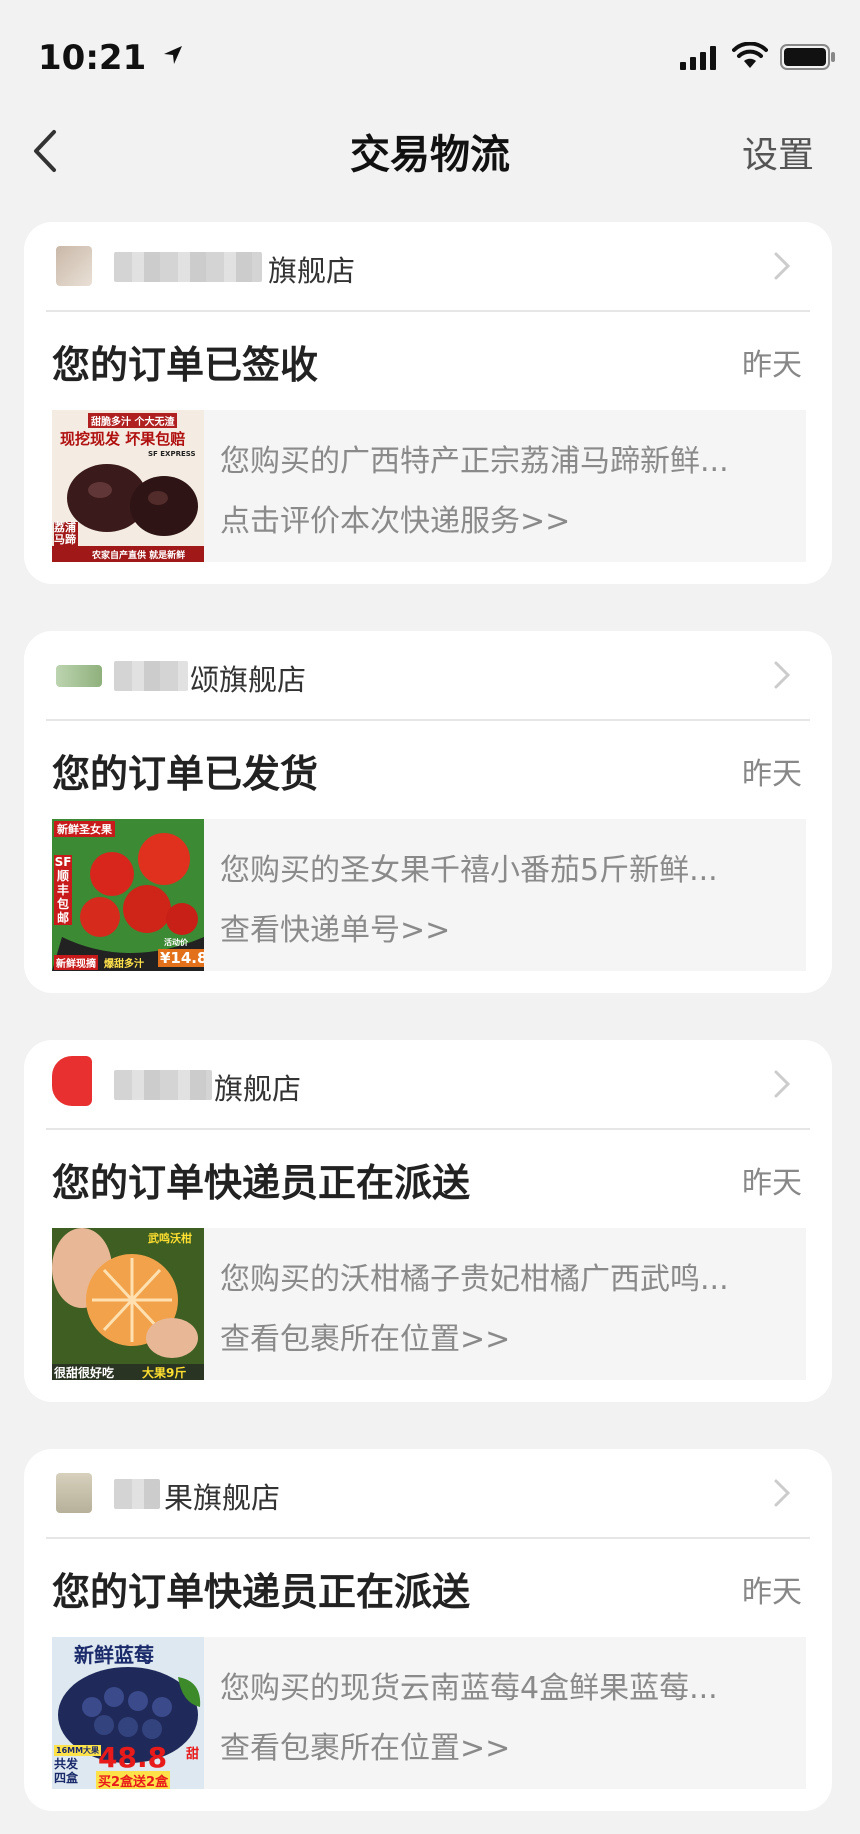  What do you see at coordinates (193, 1754) in the screenshot?
I see `thumb-sweet: 甜` at bounding box center [193, 1754].